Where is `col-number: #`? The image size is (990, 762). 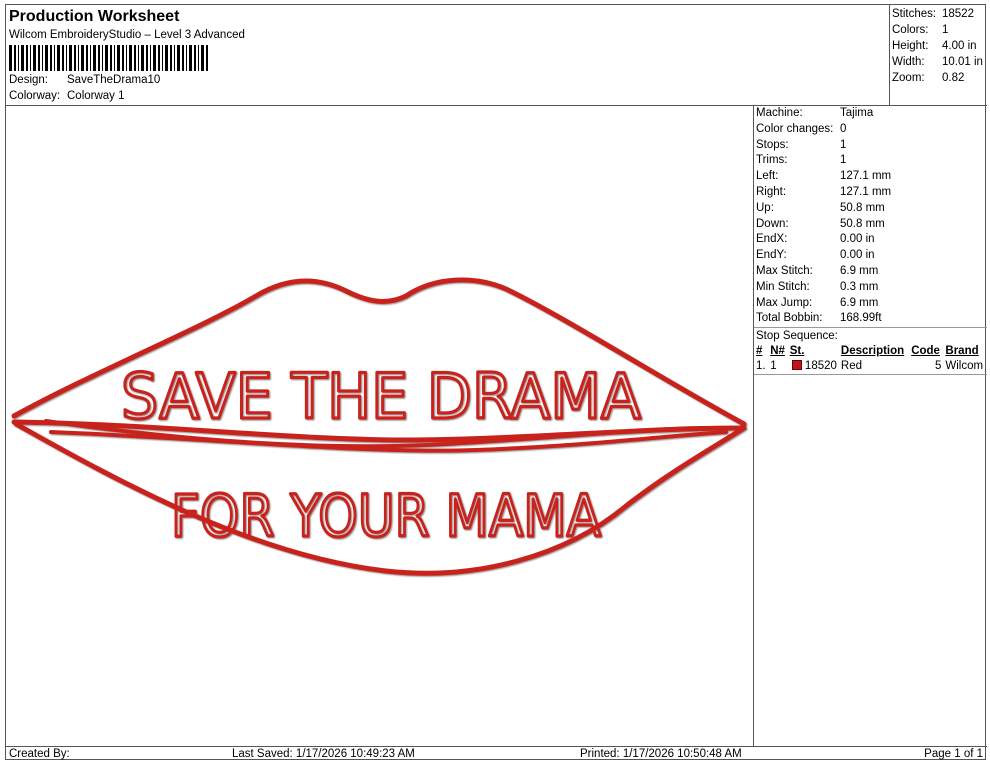 col-number: # is located at coordinates (759, 351).